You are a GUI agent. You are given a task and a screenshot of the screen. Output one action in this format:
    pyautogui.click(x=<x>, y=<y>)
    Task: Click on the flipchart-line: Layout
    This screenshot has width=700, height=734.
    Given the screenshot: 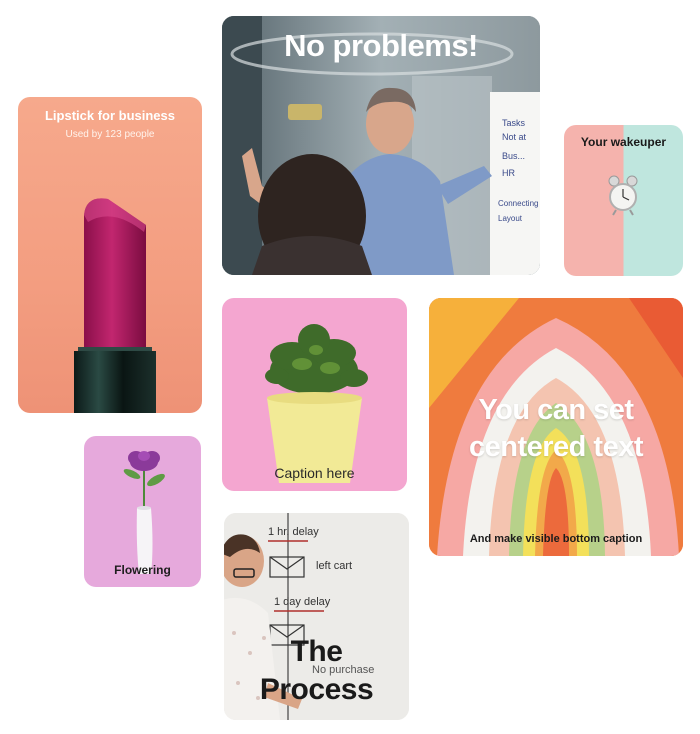 What is the action you would take?
    pyautogui.click(x=510, y=218)
    